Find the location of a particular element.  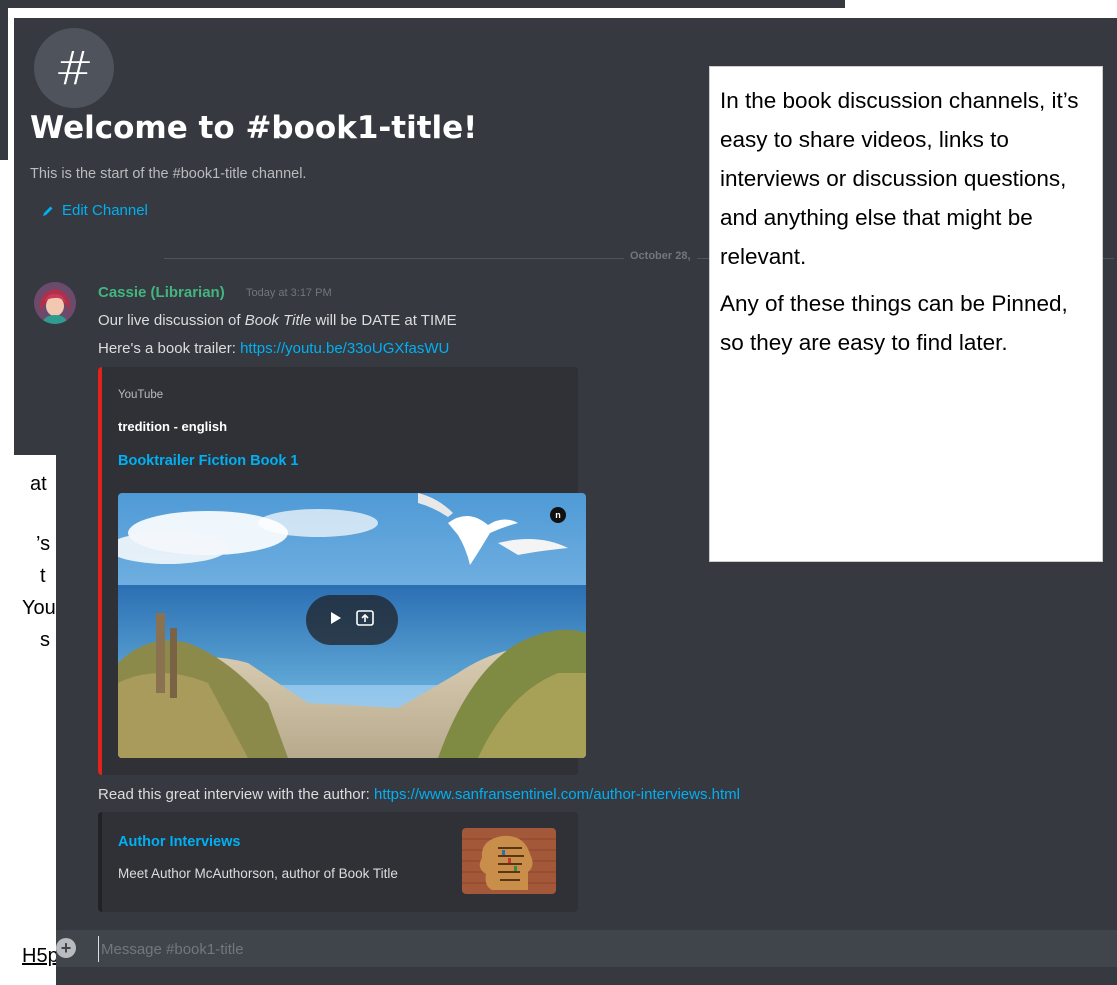

welcome-title: Welcome to #book1-title! is located at coordinates (254, 128).